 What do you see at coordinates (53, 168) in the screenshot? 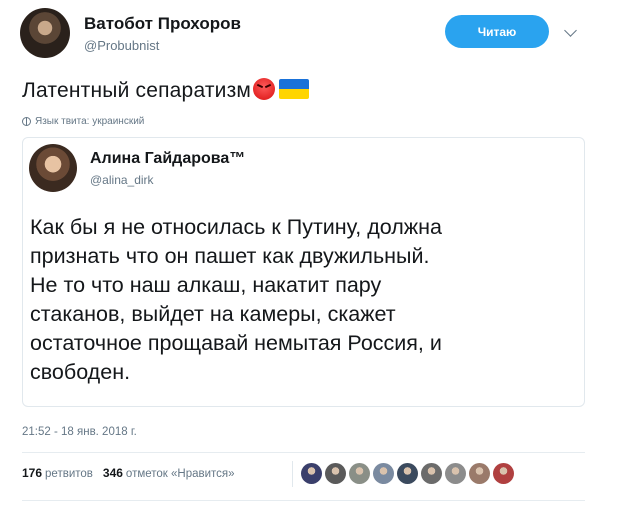
I see `quoted-author-avatar` at bounding box center [53, 168].